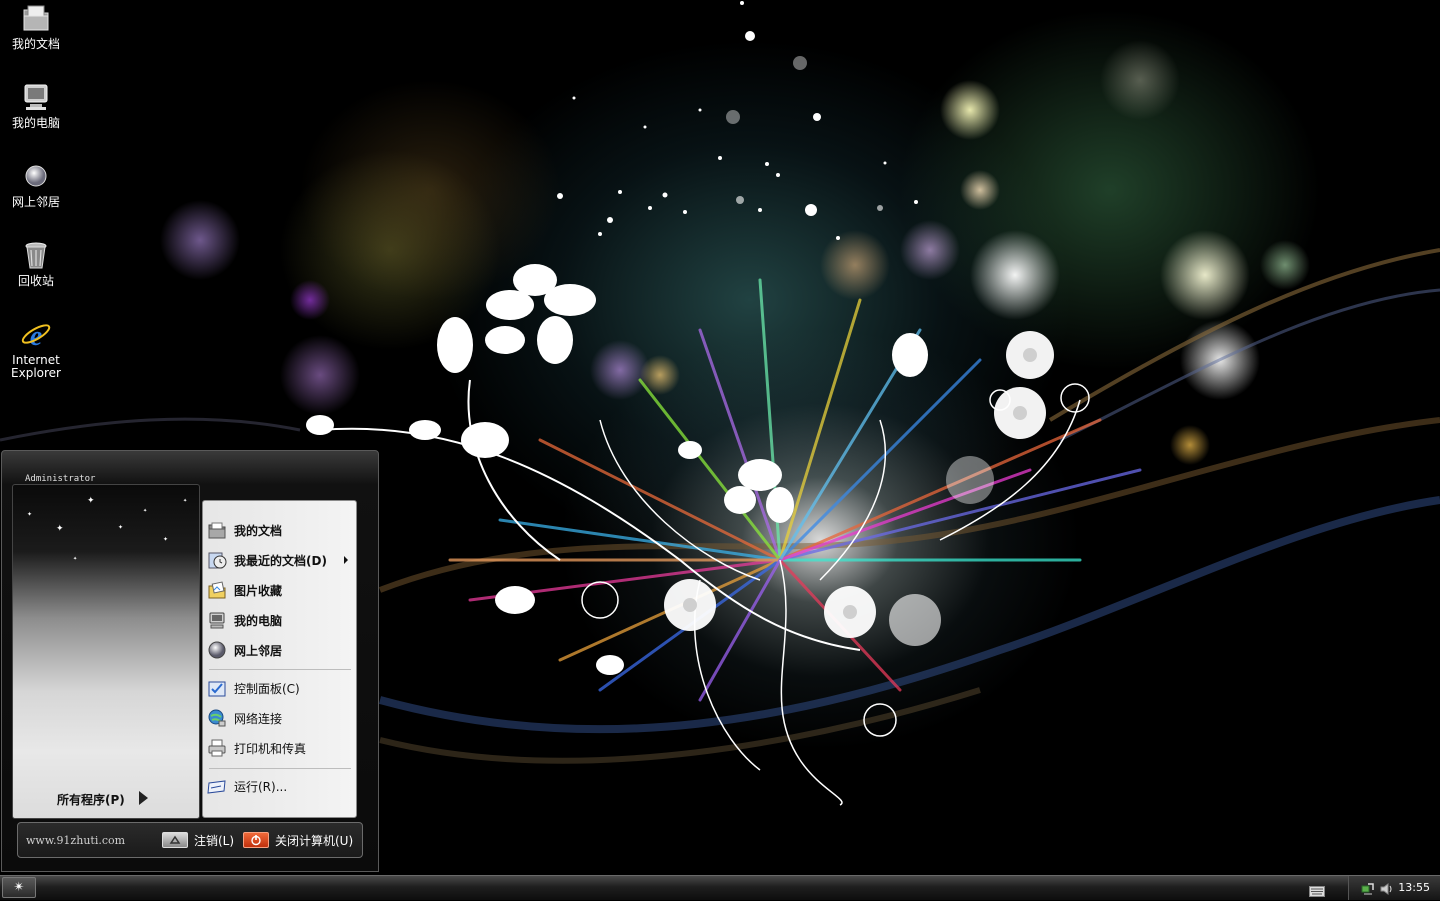 This screenshot has width=1440, height=901. I want to click on menu-item-label: 我的电脑, so click(258, 620).